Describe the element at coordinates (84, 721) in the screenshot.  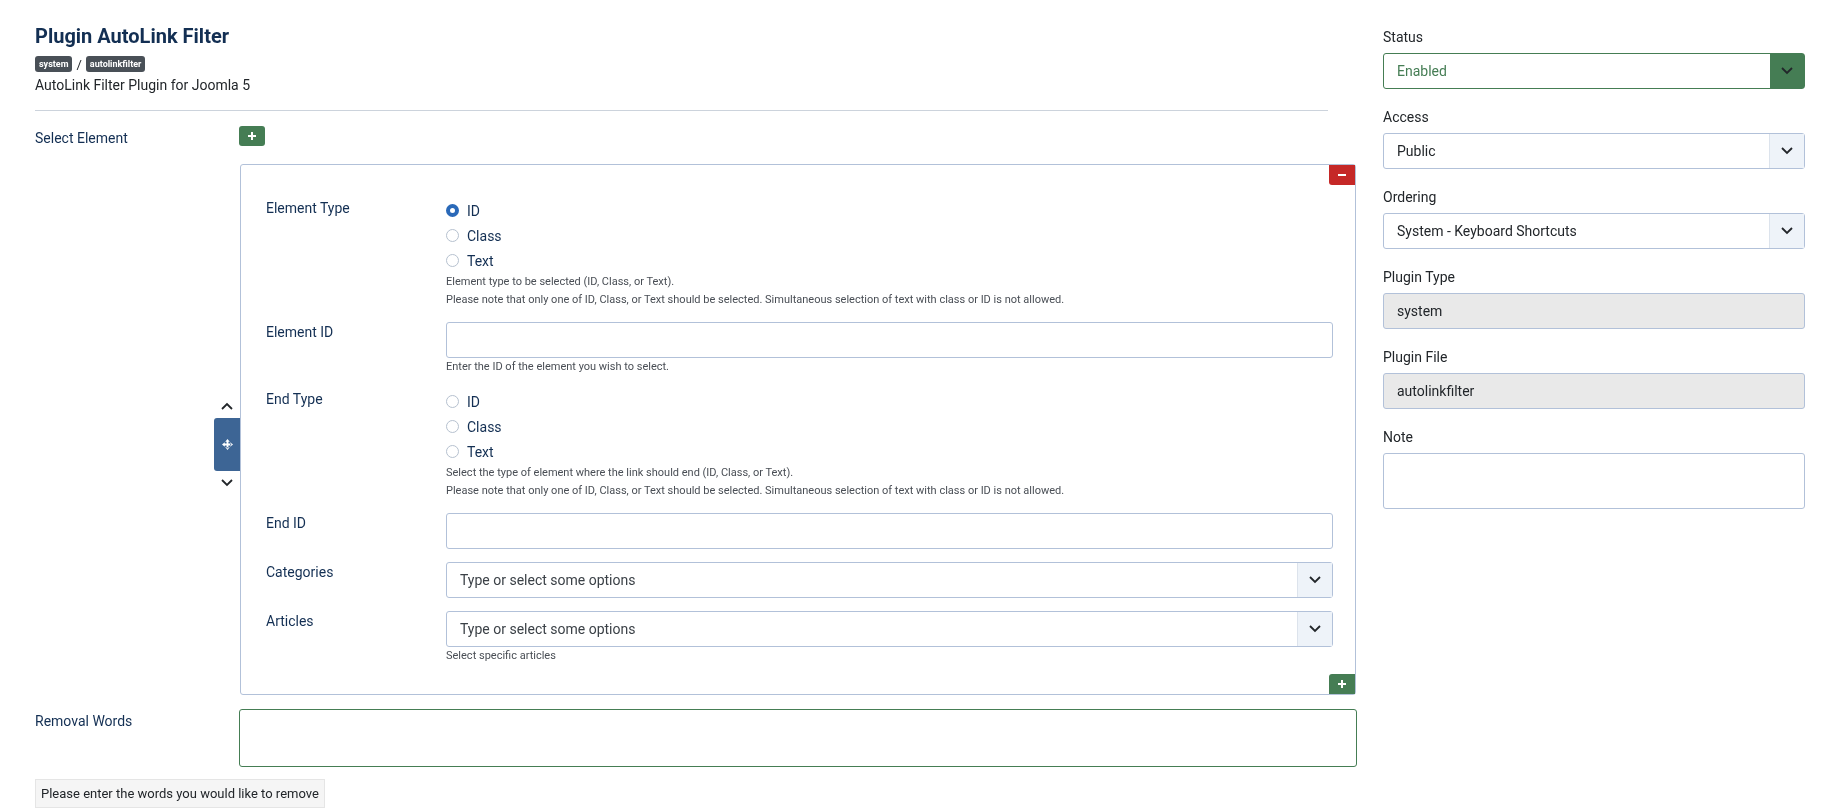
I see `field-label: Removal Words` at that location.